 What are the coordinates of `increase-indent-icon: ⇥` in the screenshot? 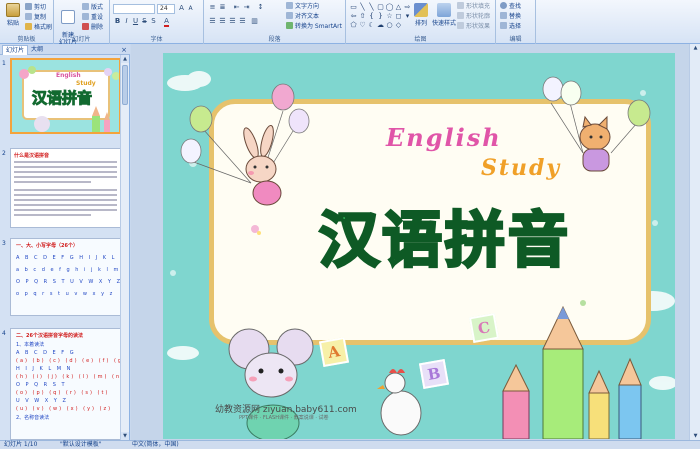 It's located at (246, 7).